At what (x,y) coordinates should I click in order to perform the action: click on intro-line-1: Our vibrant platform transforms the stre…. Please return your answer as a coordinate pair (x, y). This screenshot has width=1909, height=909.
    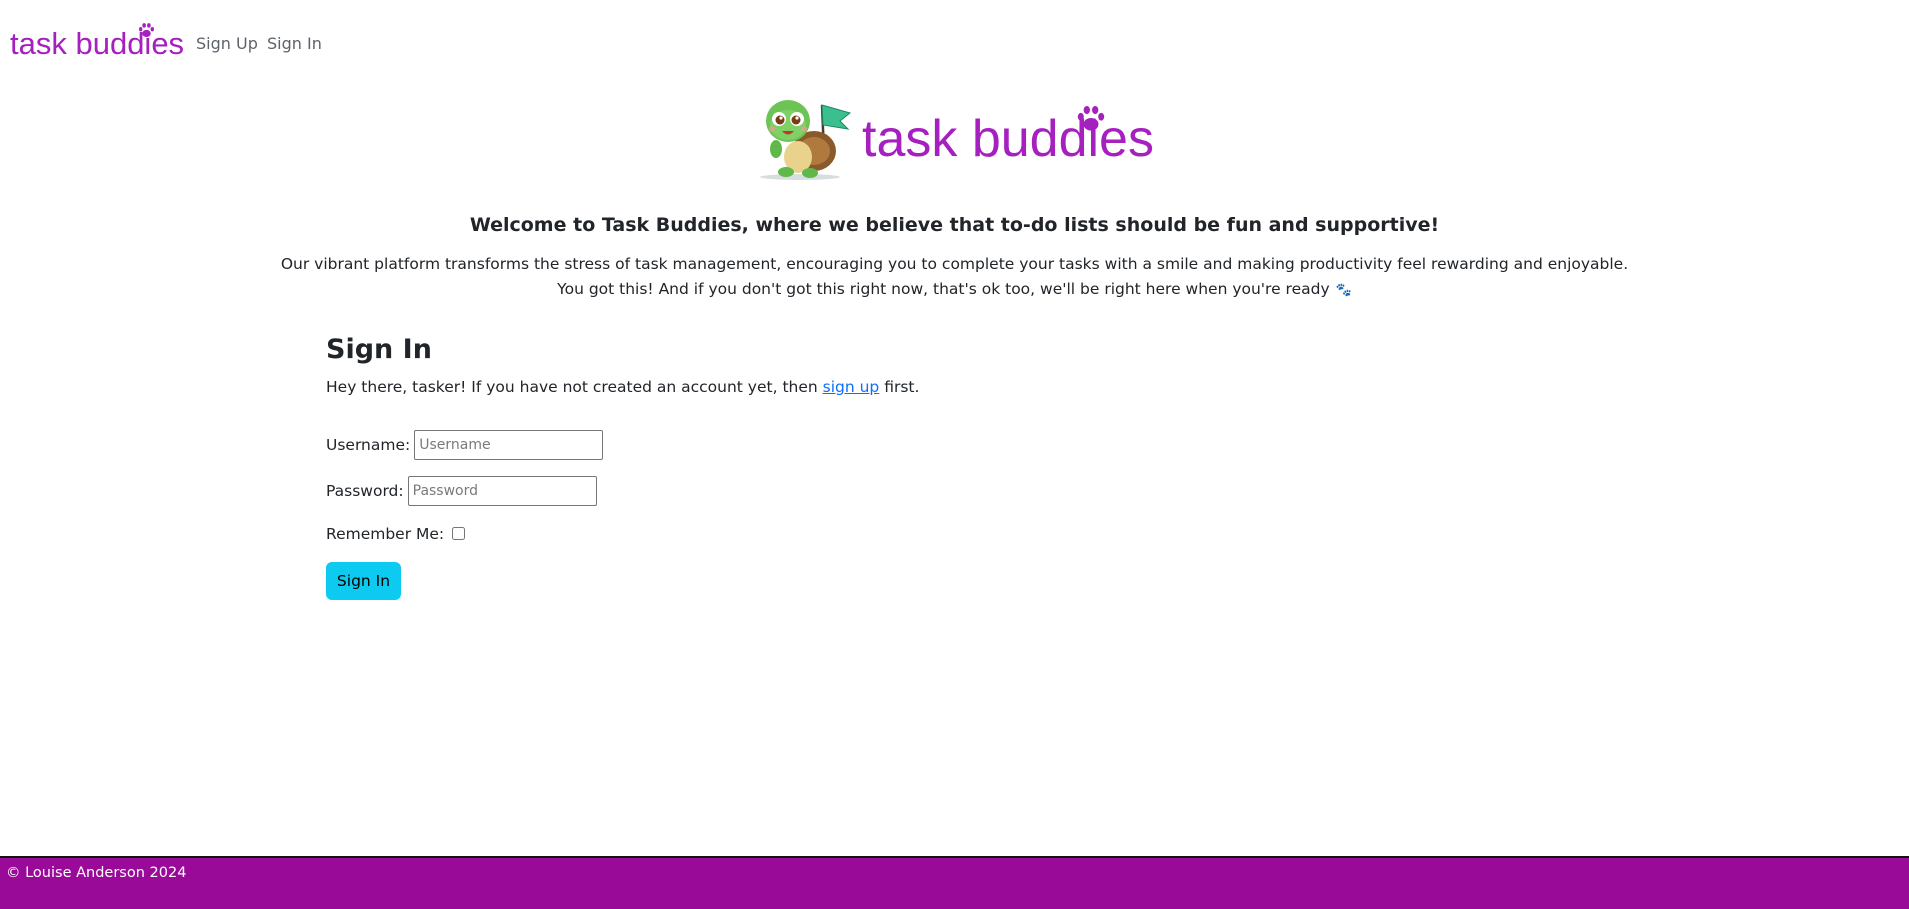
    Looking at the image, I should click on (954, 264).